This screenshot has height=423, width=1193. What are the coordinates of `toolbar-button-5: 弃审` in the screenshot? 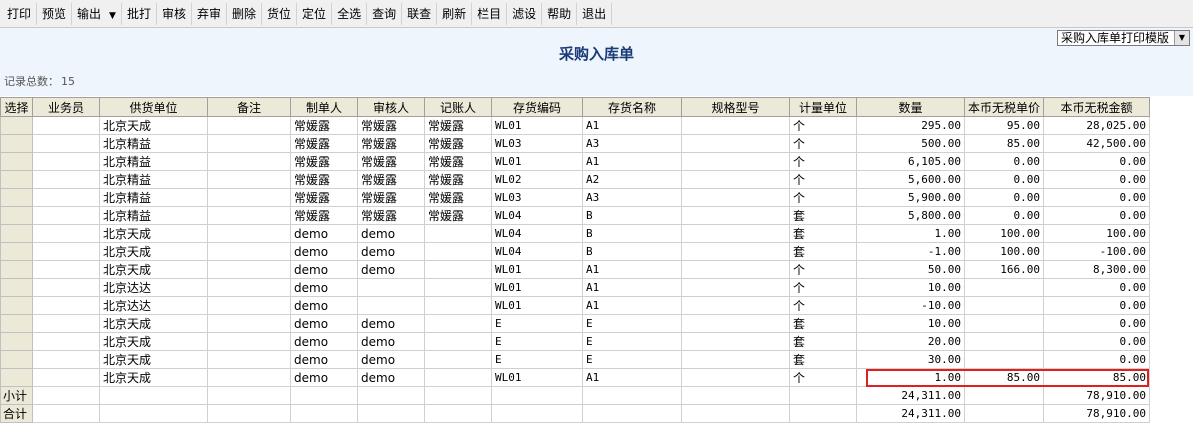 It's located at (210, 13).